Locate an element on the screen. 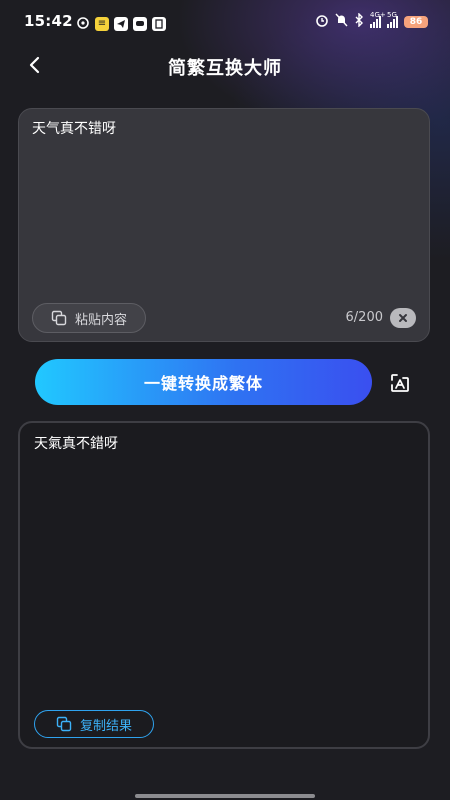 The image size is (450, 800). paste-button: 粘贴内容 is located at coordinates (89, 318).